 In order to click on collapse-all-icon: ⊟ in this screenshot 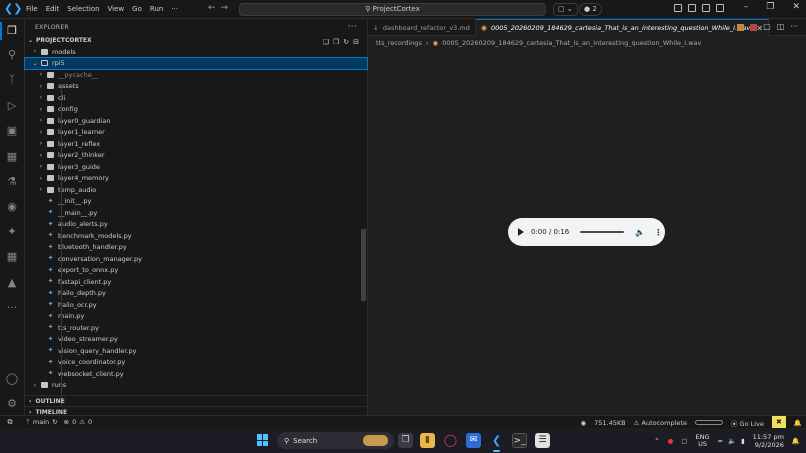, I will do `click(356, 42)`.